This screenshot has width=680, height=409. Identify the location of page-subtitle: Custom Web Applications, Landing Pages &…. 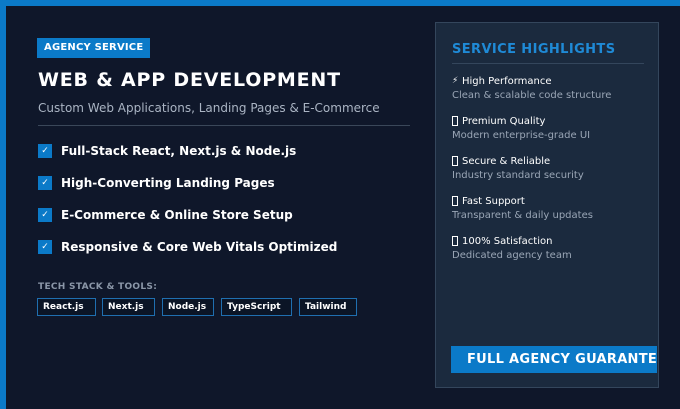
(209, 108).